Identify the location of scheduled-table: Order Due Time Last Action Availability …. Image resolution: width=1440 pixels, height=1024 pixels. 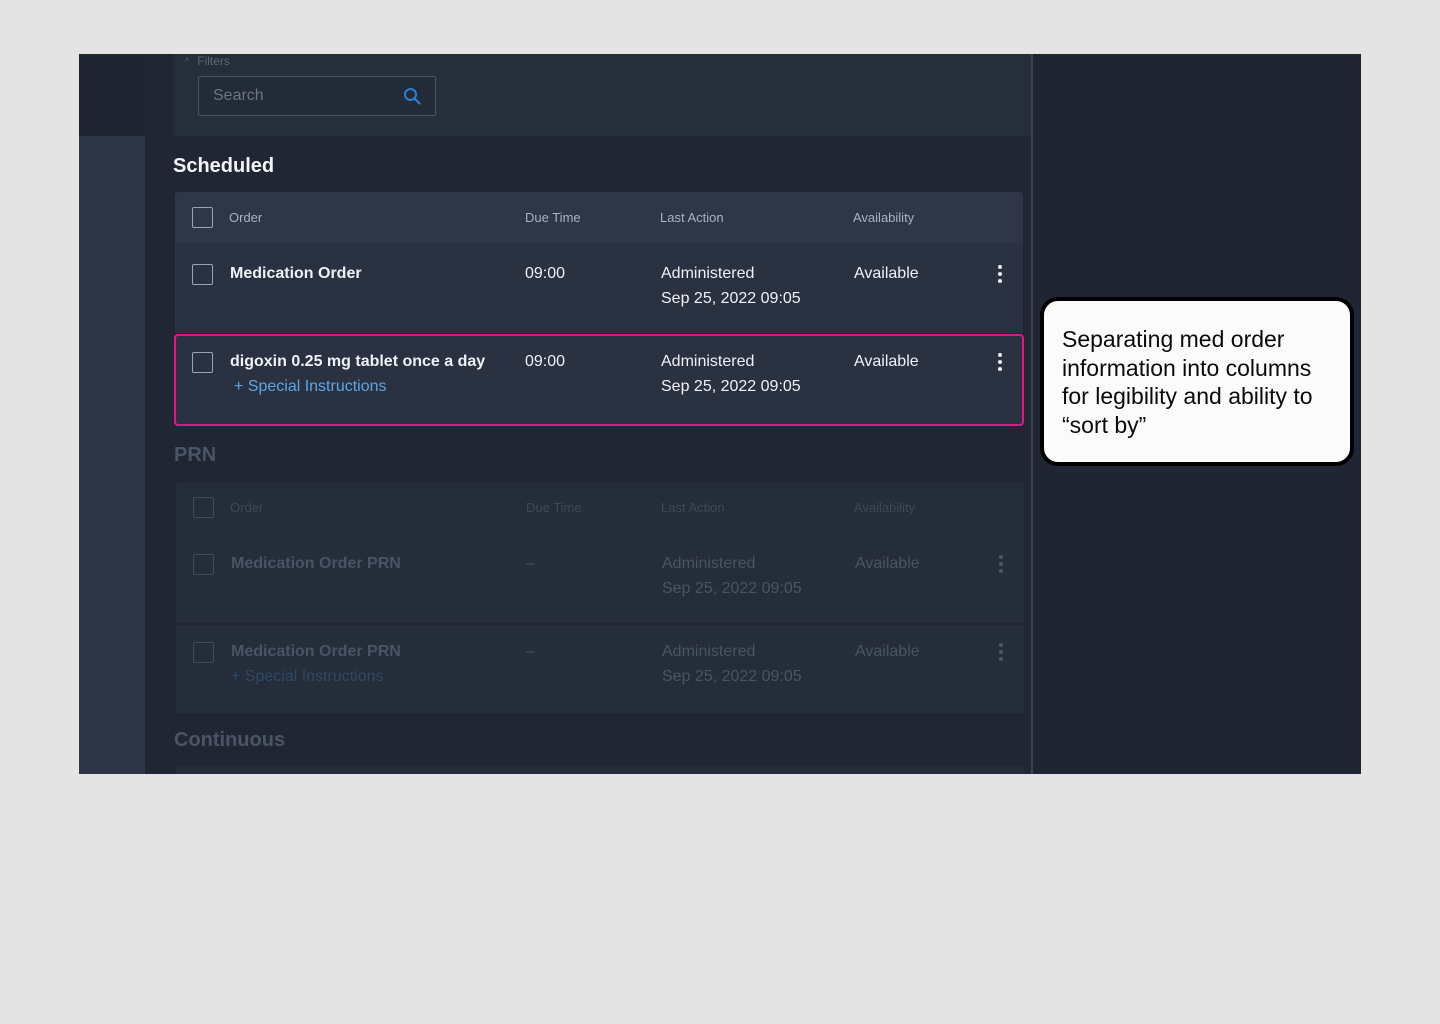
(599, 309).